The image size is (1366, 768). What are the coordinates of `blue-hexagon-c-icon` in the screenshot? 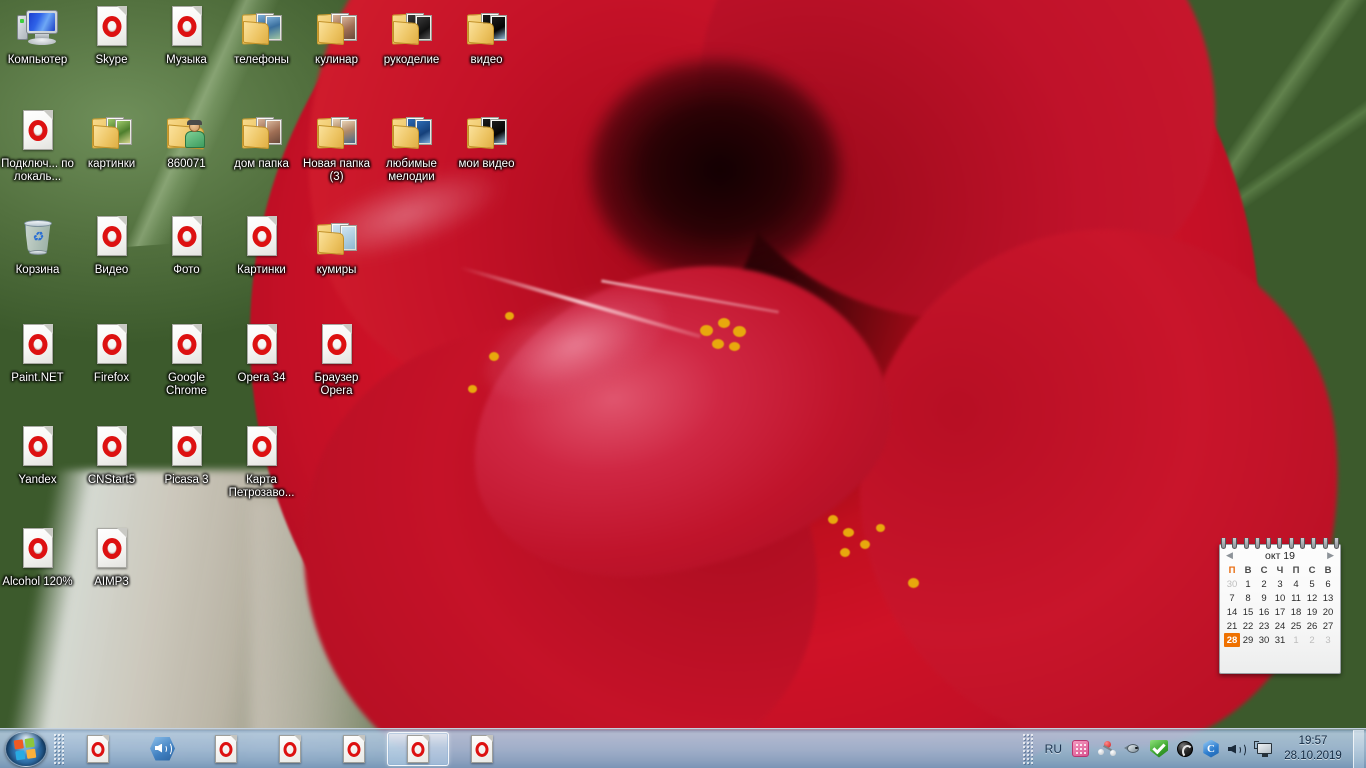 It's located at (1211, 749).